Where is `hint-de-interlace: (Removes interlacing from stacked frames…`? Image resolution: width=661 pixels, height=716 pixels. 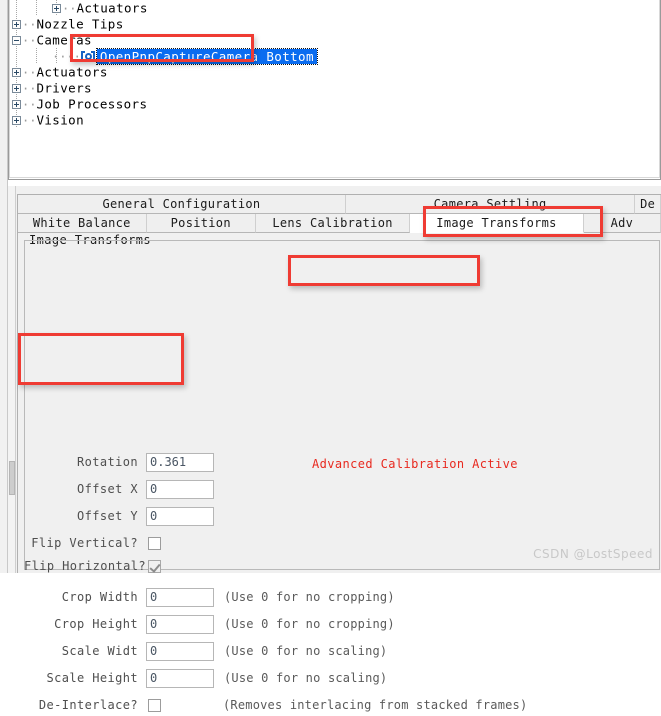 hint-de-interlace: (Removes interlacing from stacked frames… is located at coordinates (375, 705).